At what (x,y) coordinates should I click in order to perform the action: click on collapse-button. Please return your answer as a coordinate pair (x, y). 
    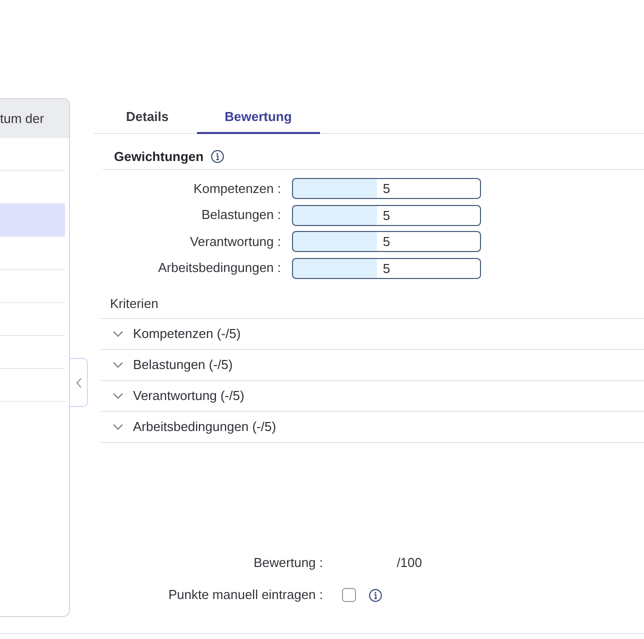
    Looking at the image, I should click on (79, 382).